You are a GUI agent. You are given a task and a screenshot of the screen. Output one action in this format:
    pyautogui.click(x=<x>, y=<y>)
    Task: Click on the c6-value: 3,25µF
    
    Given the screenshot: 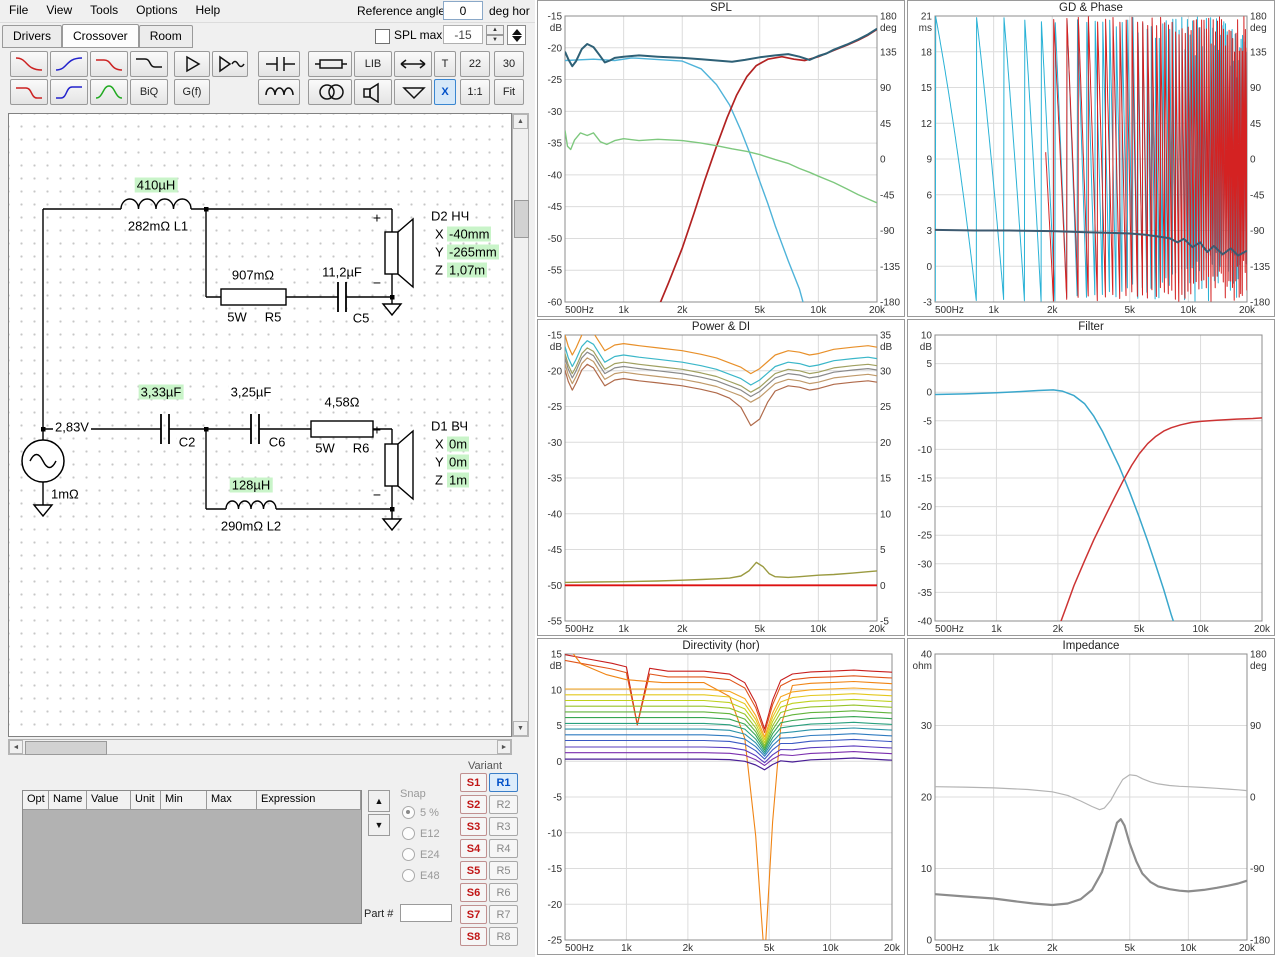 What is the action you would take?
    pyautogui.click(x=251, y=392)
    